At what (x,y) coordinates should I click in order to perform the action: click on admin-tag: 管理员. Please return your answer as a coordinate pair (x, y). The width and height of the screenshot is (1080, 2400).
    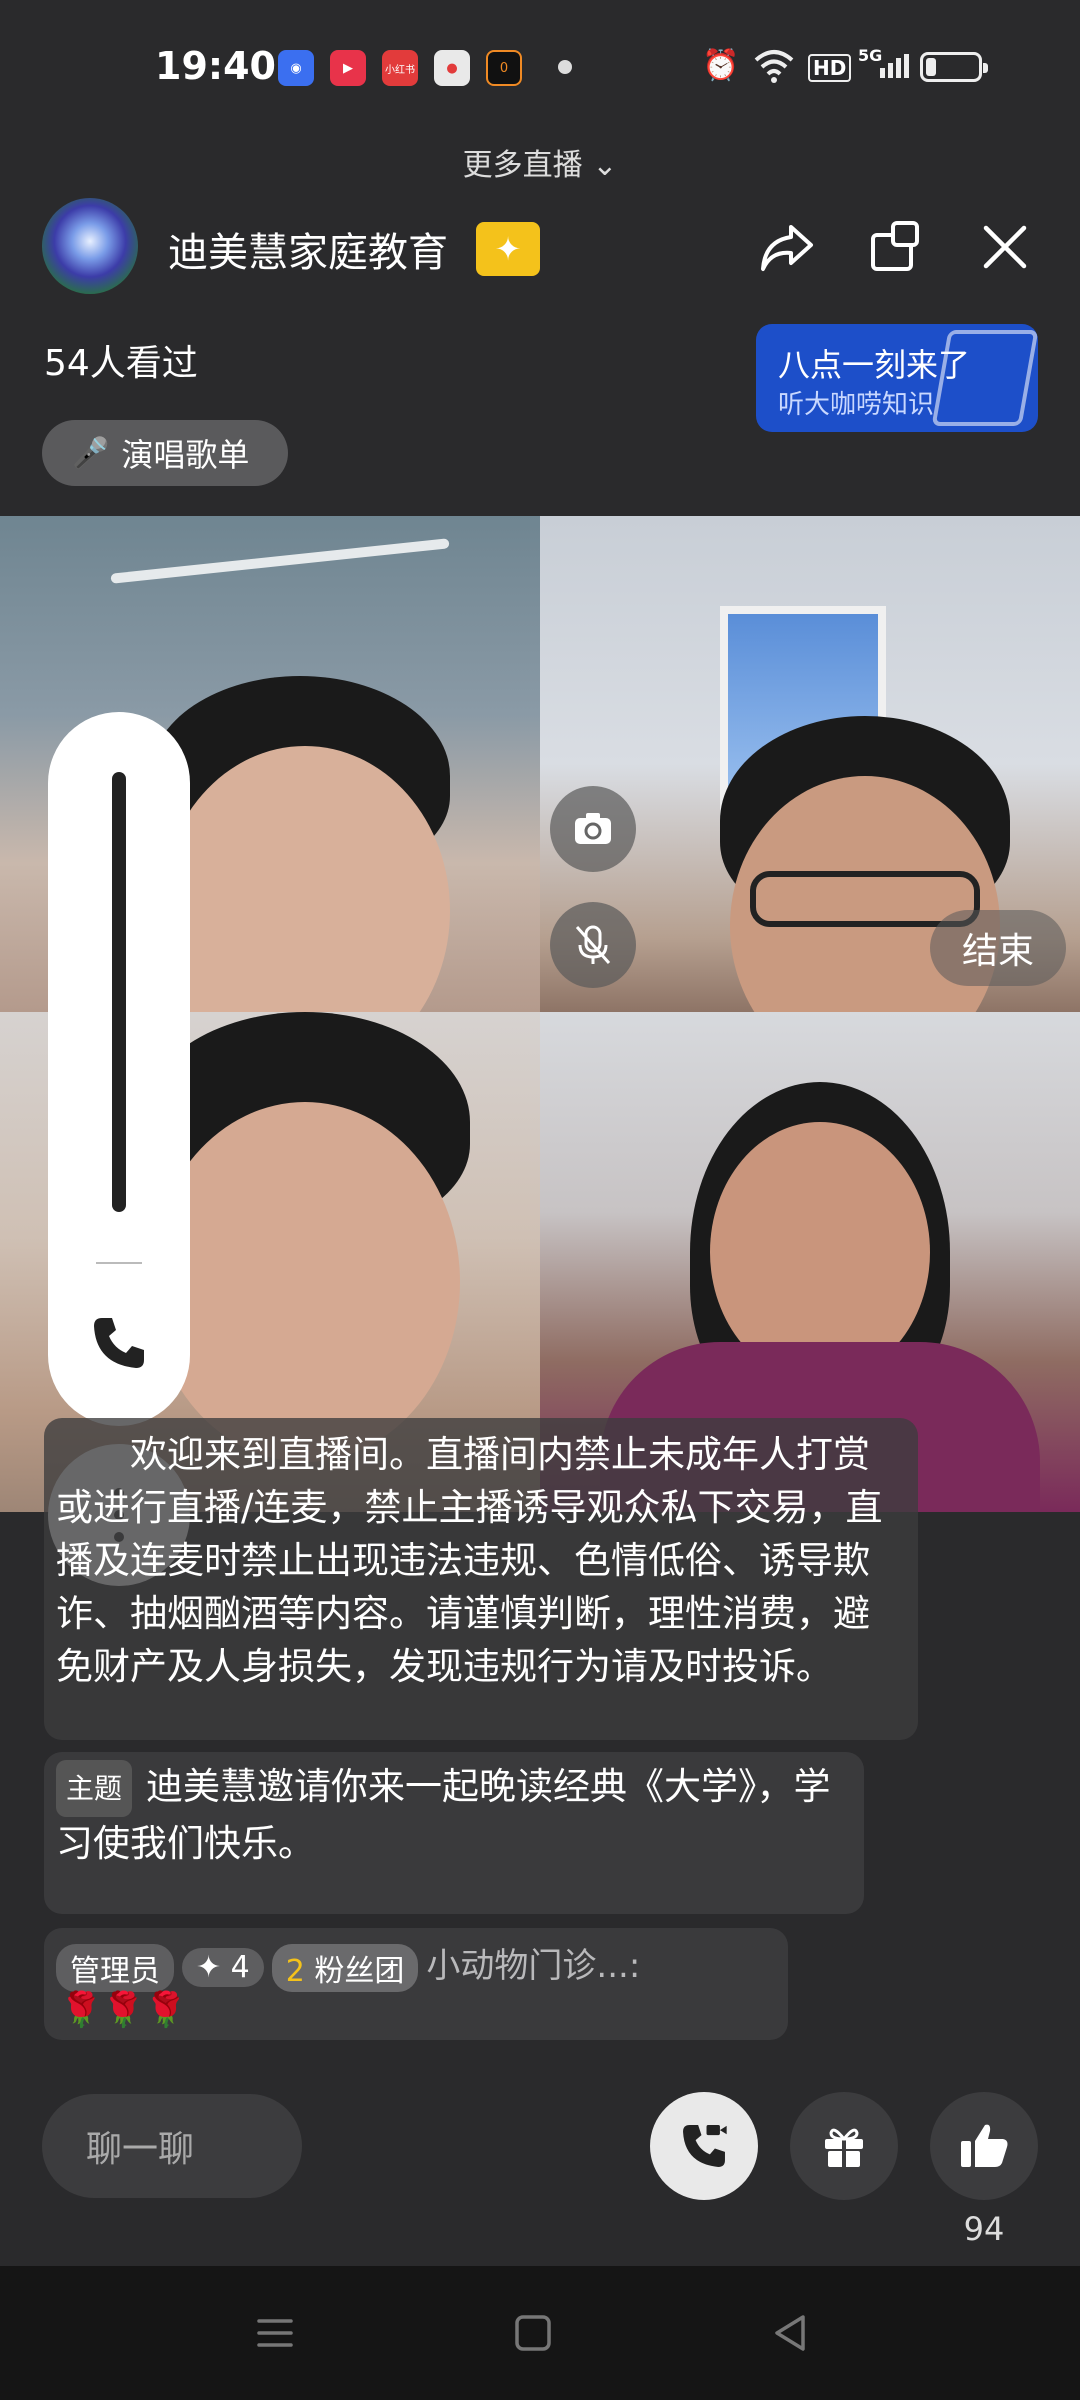
    Looking at the image, I should click on (115, 1967).